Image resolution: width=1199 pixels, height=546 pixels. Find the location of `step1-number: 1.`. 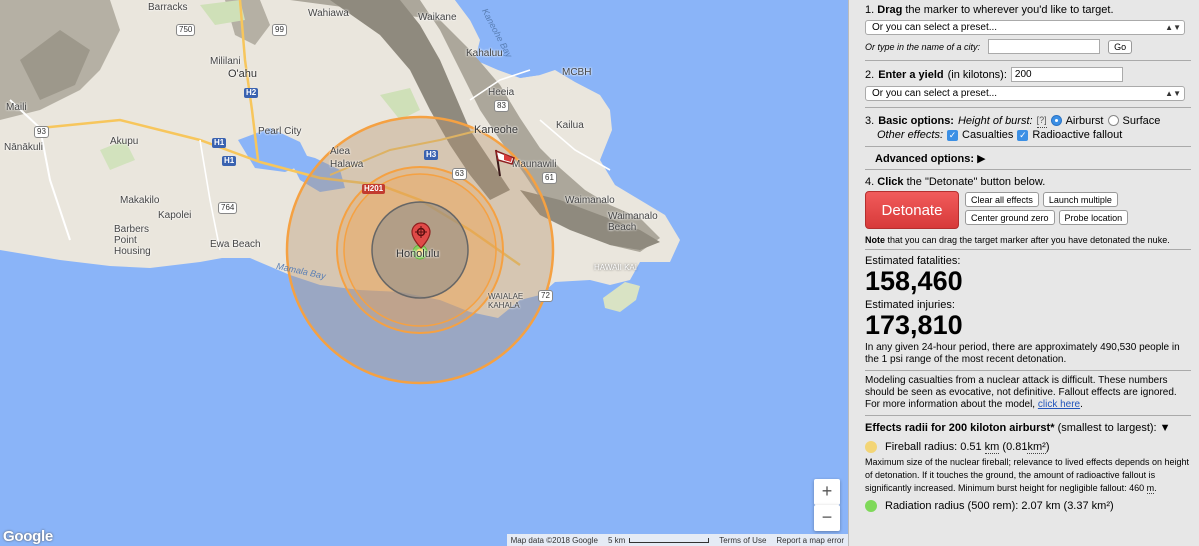

step1-number: 1. is located at coordinates (870, 10).